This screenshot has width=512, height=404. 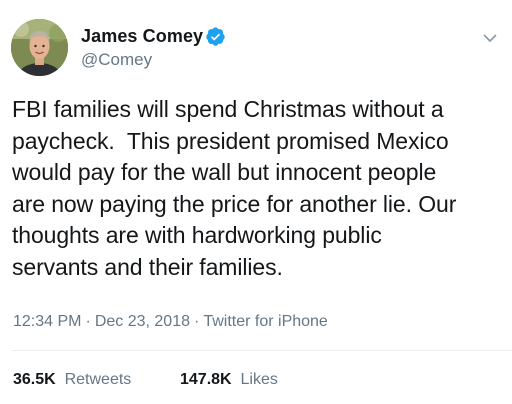 I want to click on avatar-photo-icon, so click(x=39, y=47).